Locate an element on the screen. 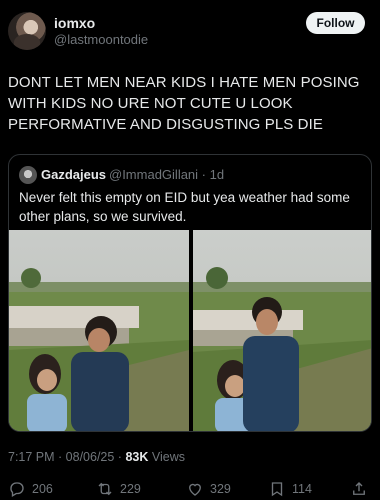 Image resolution: width=380 pixels, height=500 pixels. reply-count: 206 is located at coordinates (42, 489).